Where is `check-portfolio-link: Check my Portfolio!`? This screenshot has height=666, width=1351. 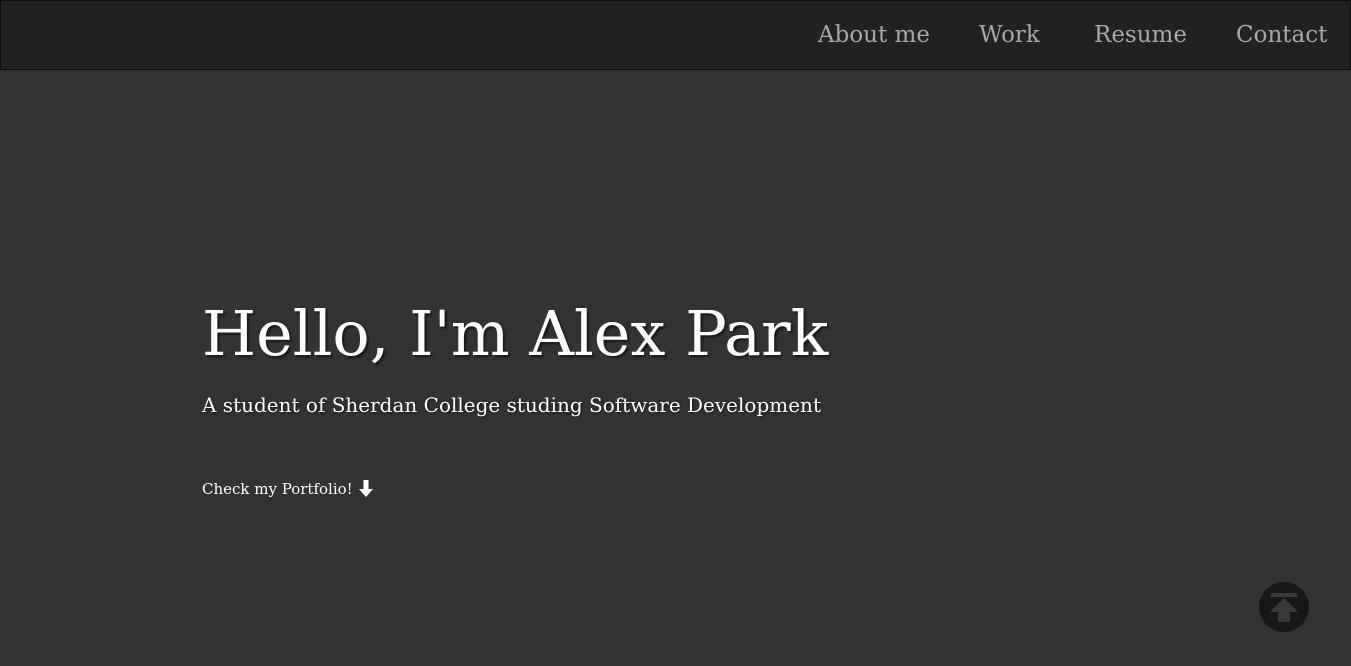
check-portfolio-link: Check my Portfolio! is located at coordinates (287, 489).